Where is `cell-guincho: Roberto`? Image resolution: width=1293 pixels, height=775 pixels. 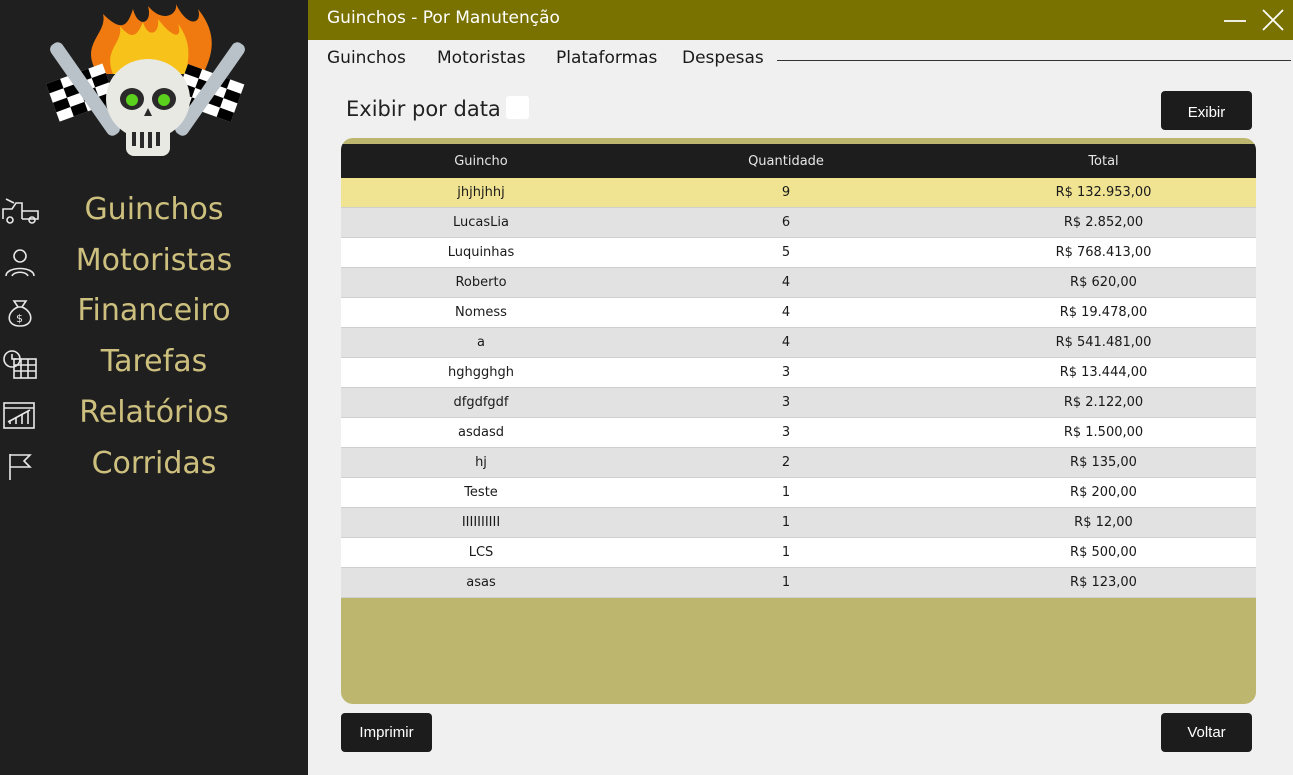
cell-guincho: Roberto is located at coordinates (481, 282).